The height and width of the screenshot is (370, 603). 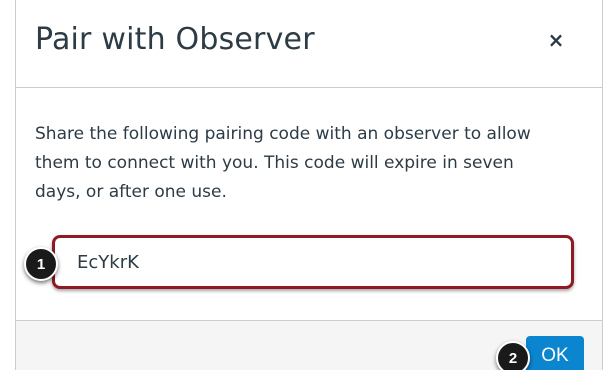 What do you see at coordinates (175, 39) in the screenshot?
I see `dialog-title: Pair with Observer` at bounding box center [175, 39].